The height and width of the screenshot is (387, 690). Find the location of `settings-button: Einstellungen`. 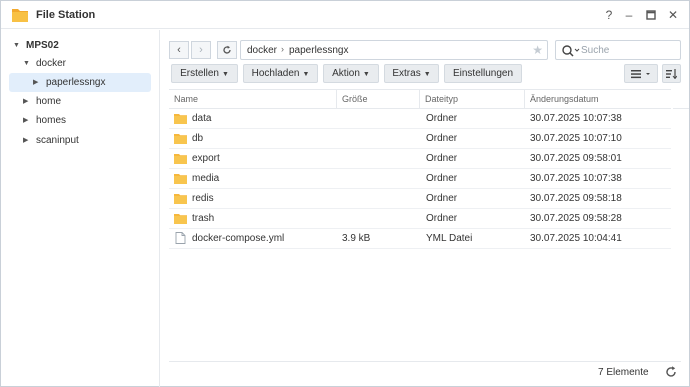

settings-button: Einstellungen is located at coordinates (483, 73).